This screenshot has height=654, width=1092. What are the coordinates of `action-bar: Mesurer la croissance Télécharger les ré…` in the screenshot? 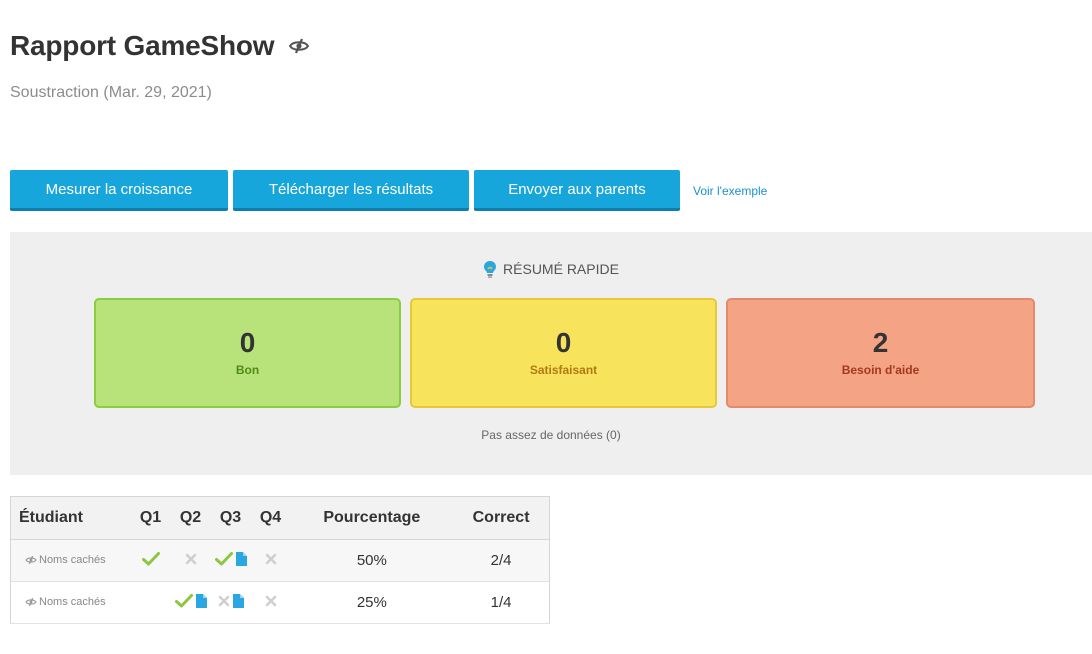 It's located at (388, 190).